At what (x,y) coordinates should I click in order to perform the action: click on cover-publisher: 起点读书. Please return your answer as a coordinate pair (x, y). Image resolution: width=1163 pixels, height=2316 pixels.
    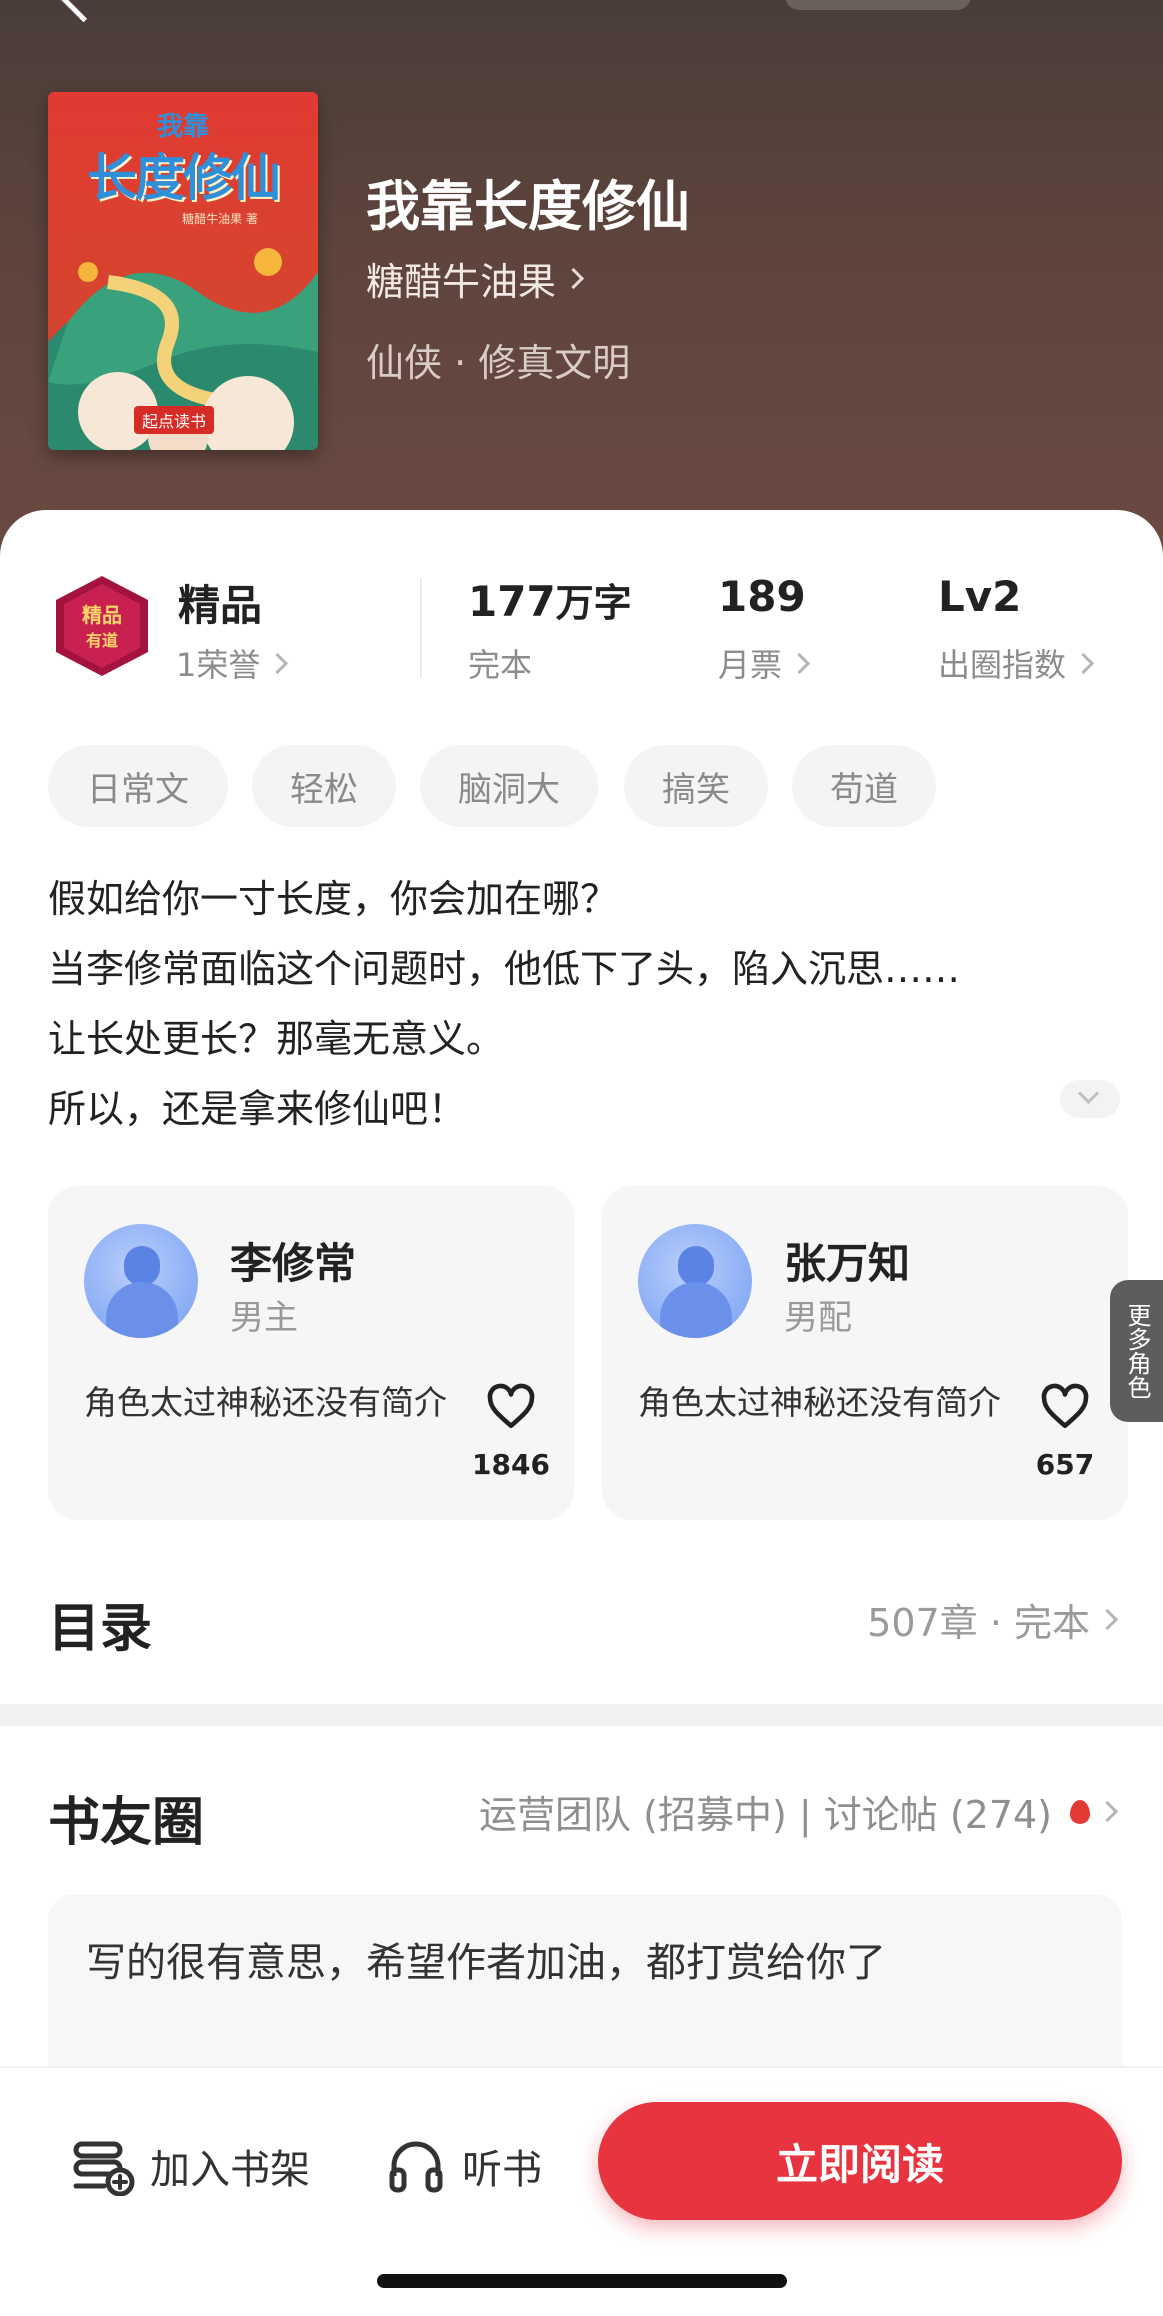
    Looking at the image, I should click on (174, 420).